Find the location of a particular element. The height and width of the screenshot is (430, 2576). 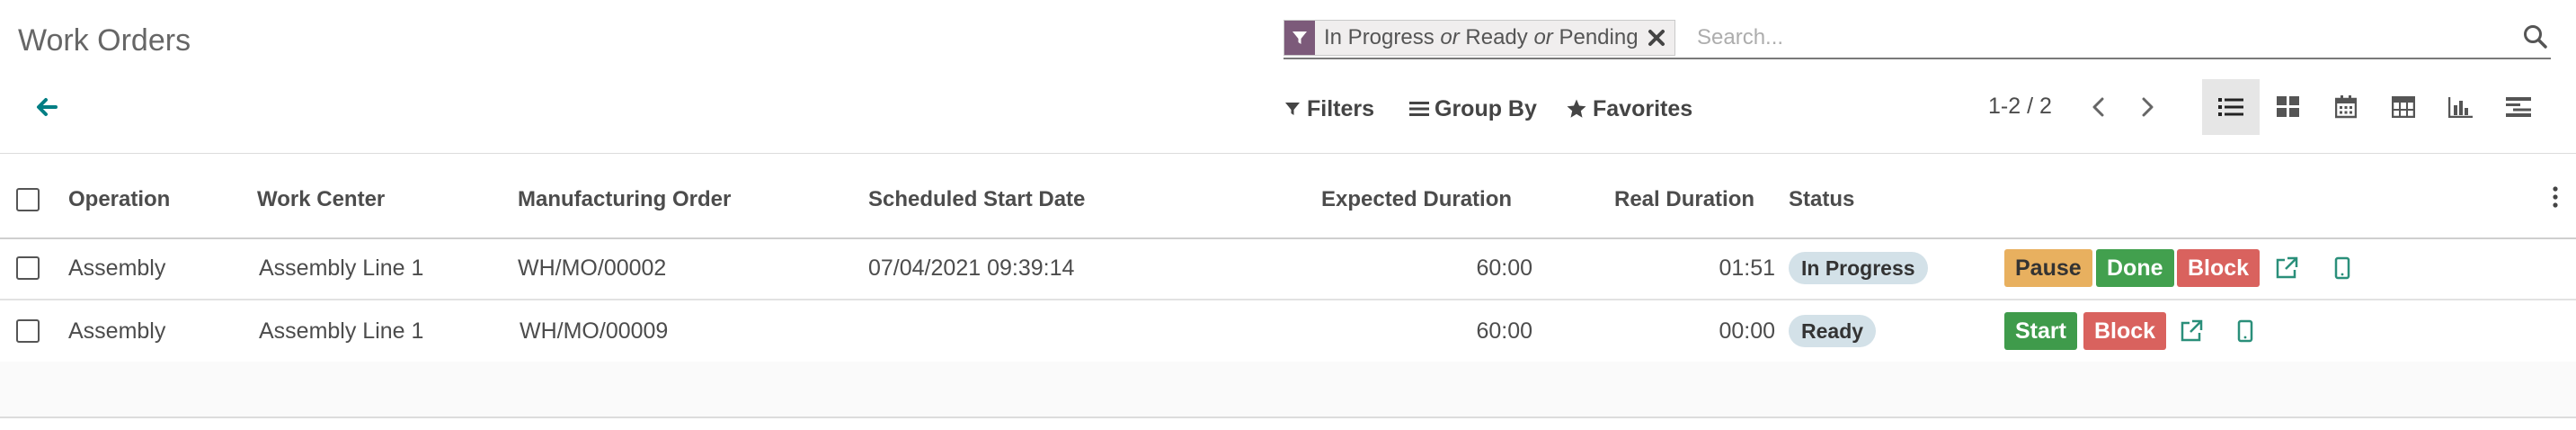

search-bar: In Progress or Ready or Pending is located at coordinates (1917, 39).